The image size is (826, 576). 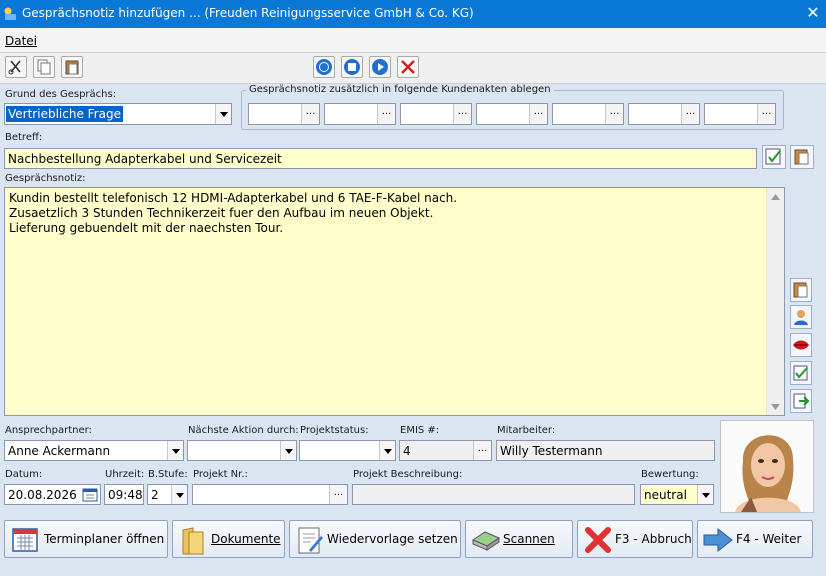 I want to click on scroll-up-icon, so click(x=775, y=197).